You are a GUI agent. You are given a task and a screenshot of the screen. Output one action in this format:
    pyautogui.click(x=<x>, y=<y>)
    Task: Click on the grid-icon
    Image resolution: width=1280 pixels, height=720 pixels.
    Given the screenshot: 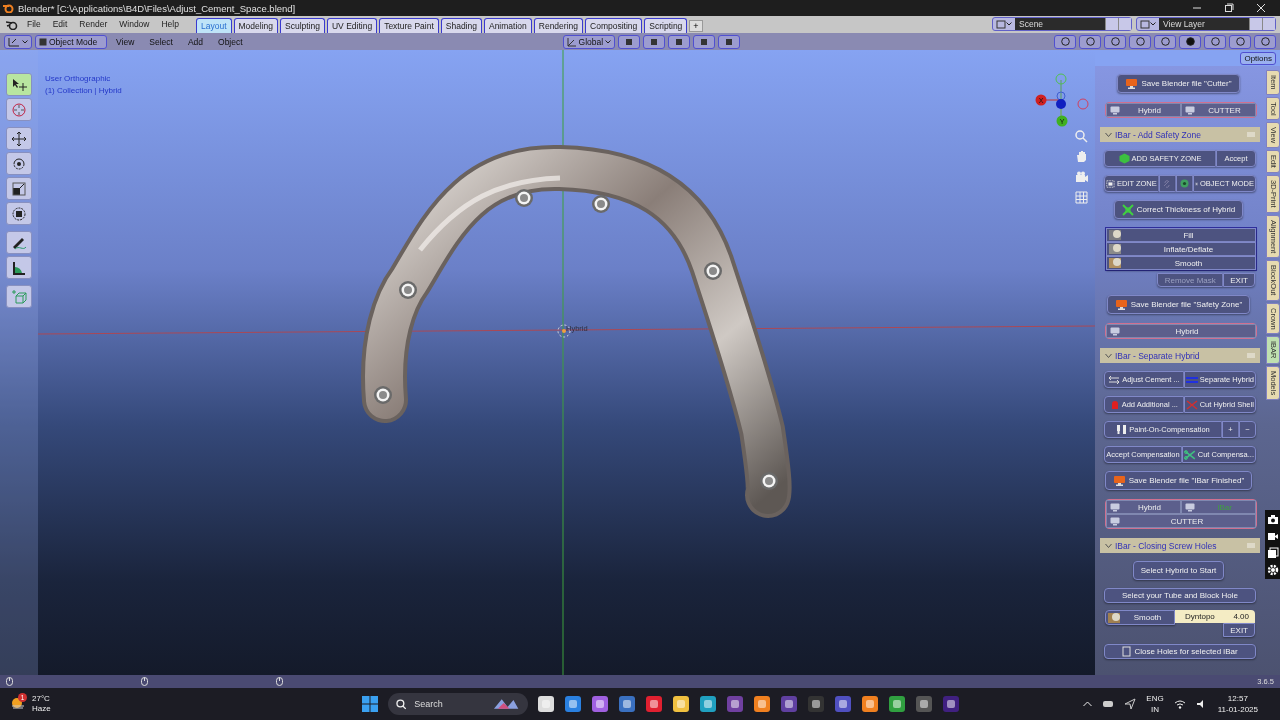 What is the action you would take?
    pyautogui.click(x=1081, y=197)
    